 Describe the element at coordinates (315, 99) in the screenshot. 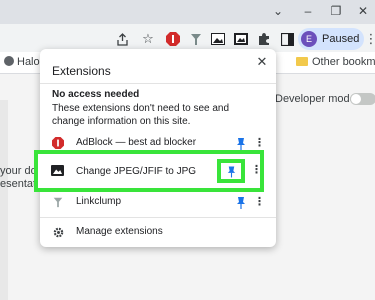

I see `developer-mode-label: Developer mode` at that location.